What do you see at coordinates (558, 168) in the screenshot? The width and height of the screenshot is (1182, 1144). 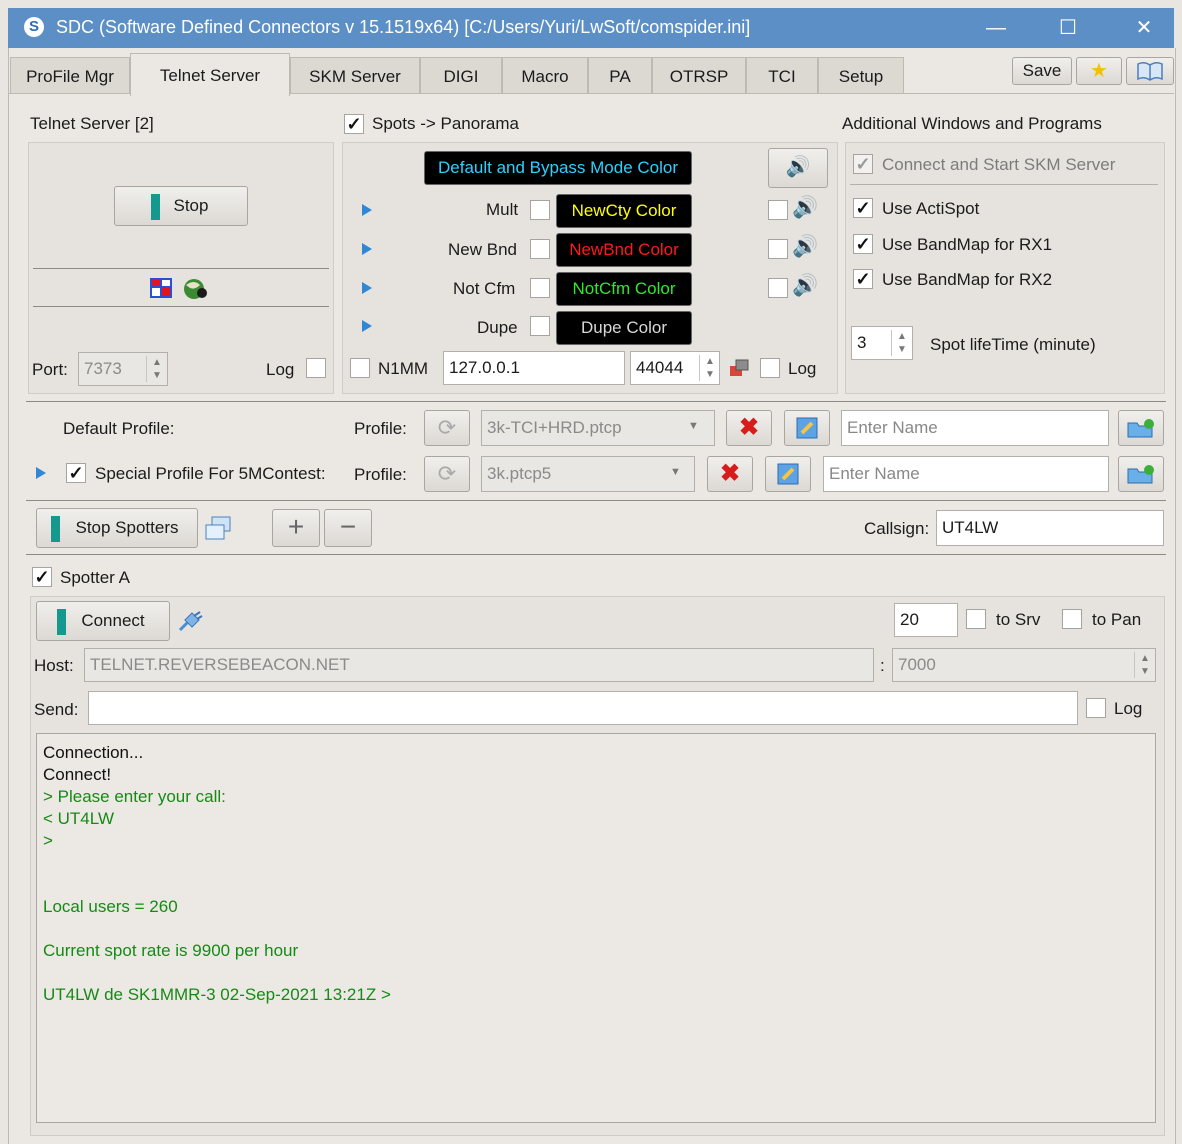 I see `default-color-box: Default and Bypass Mode Color` at bounding box center [558, 168].